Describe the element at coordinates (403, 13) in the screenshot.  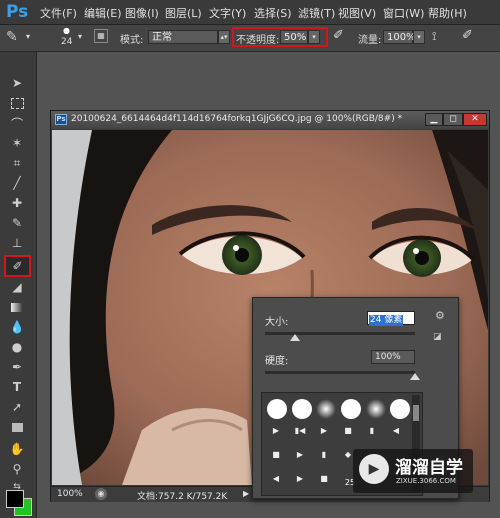
I see `menu-window: 窗口(W)` at that location.